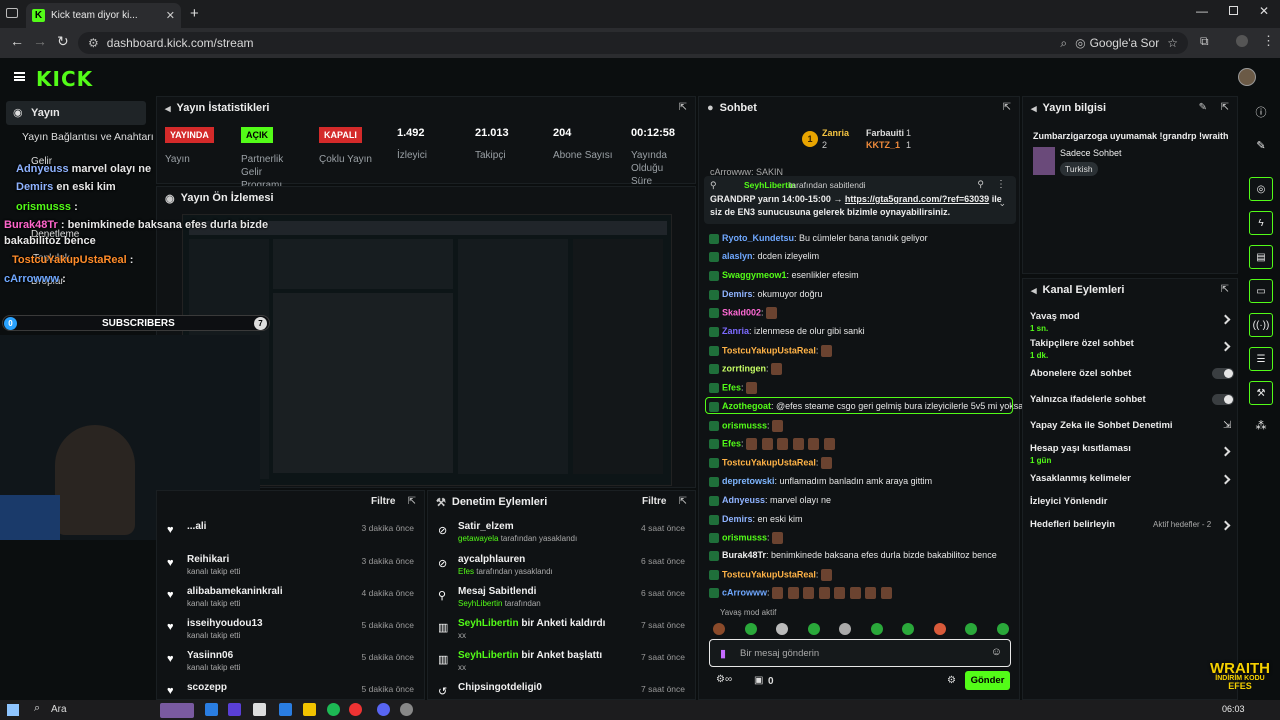  I want to click on tab-search-icon, so click(12, 13).